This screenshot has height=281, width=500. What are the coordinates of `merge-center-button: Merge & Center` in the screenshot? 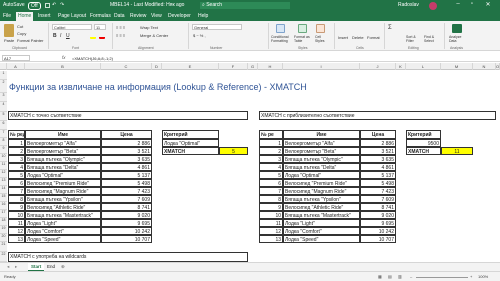 It's located at (154, 35).